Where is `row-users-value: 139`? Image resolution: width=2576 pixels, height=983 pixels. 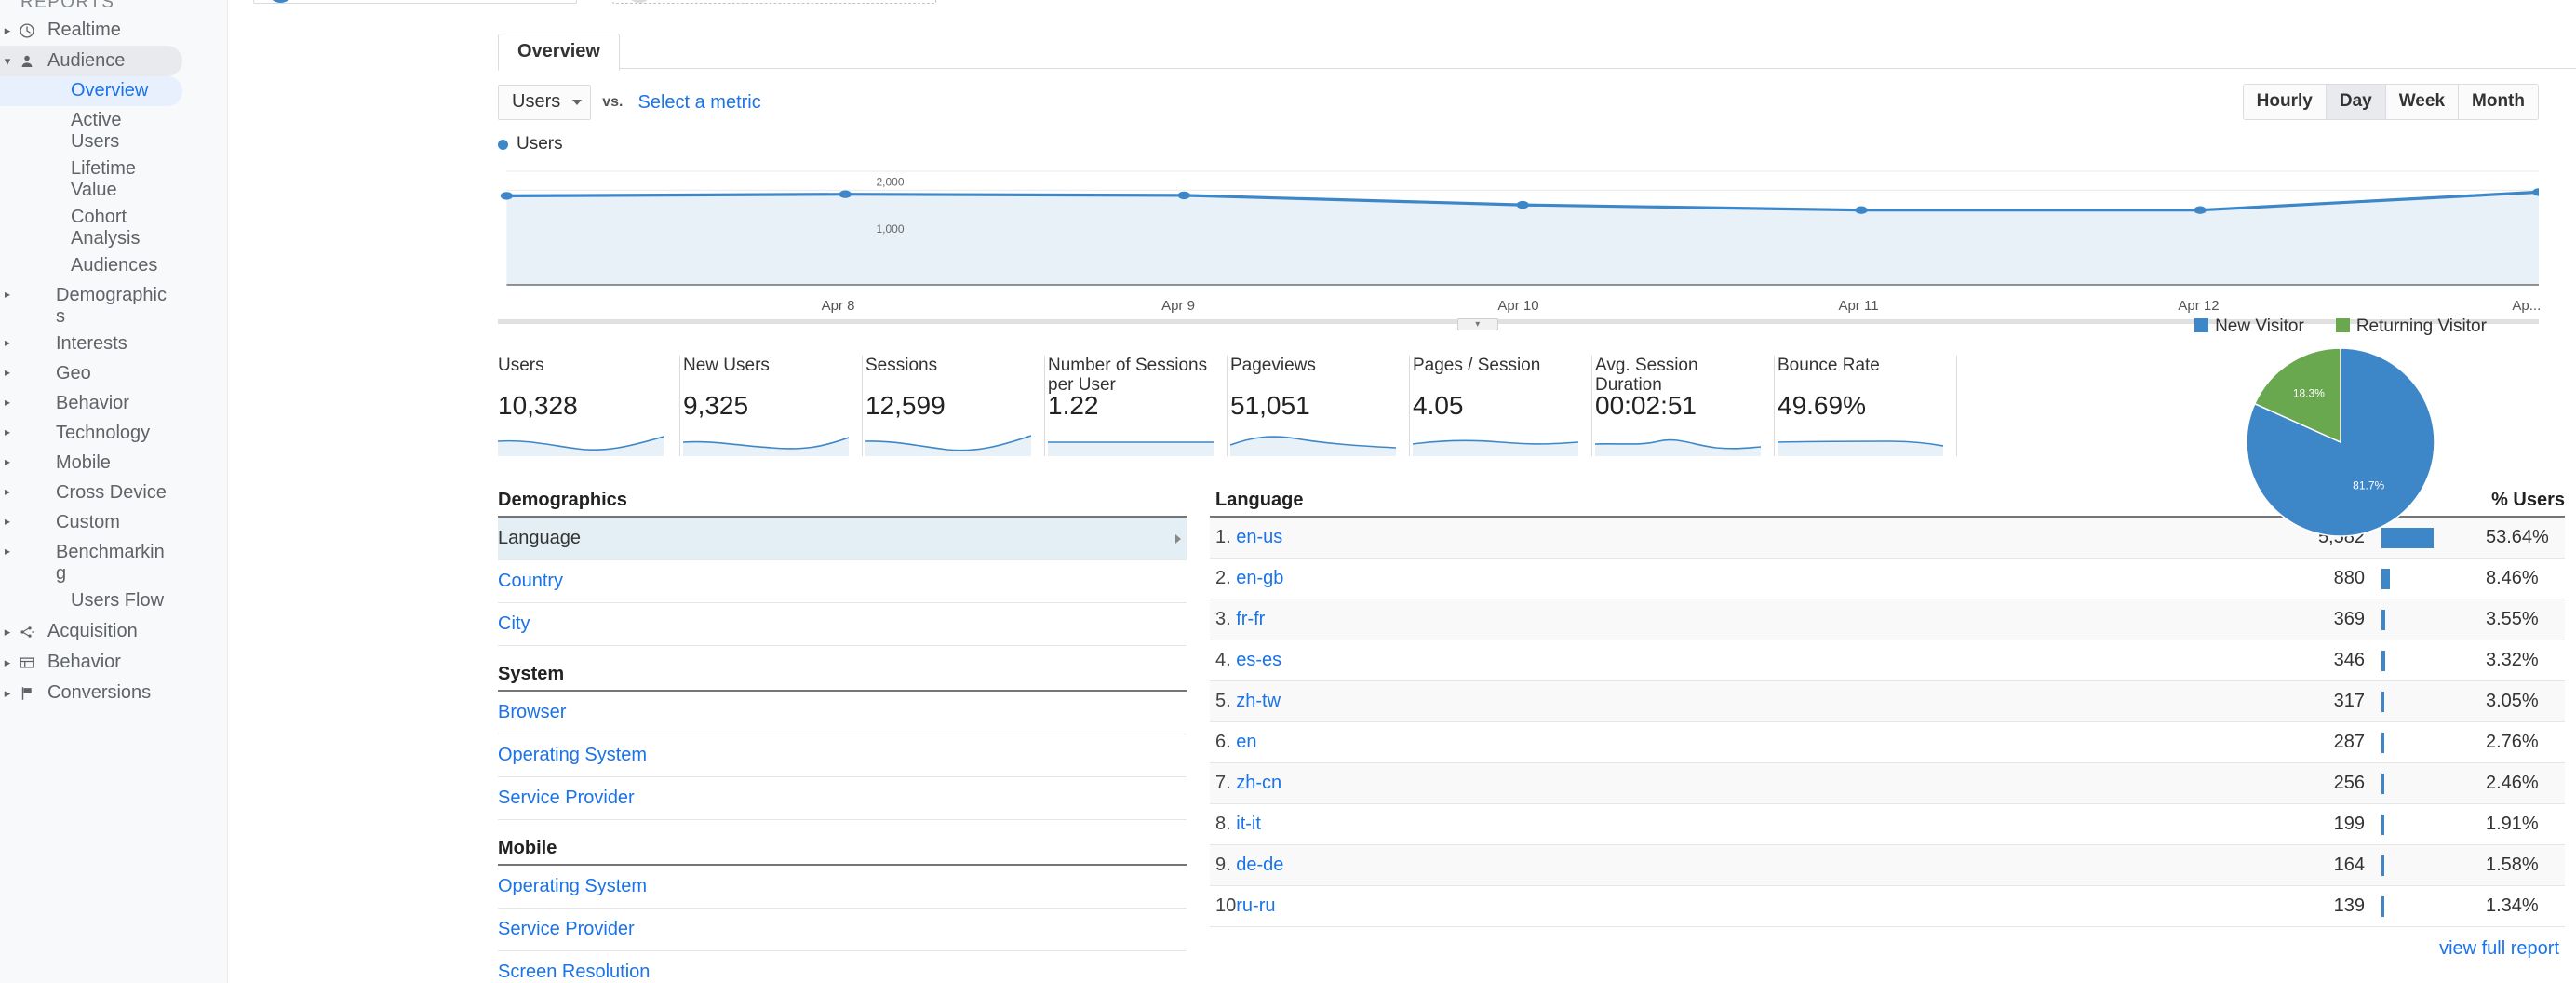 row-users-value: 139 is located at coordinates (2313, 906).